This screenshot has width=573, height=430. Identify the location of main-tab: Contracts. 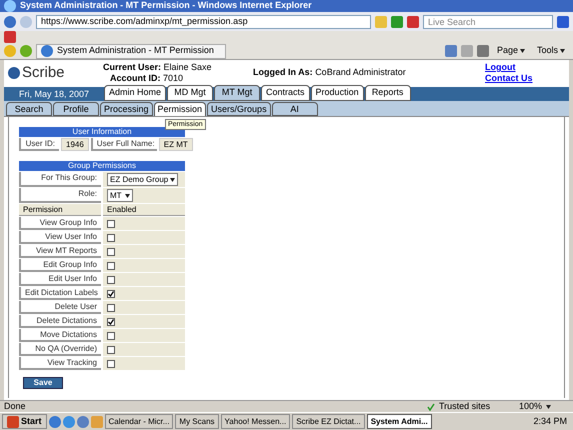
(285, 93).